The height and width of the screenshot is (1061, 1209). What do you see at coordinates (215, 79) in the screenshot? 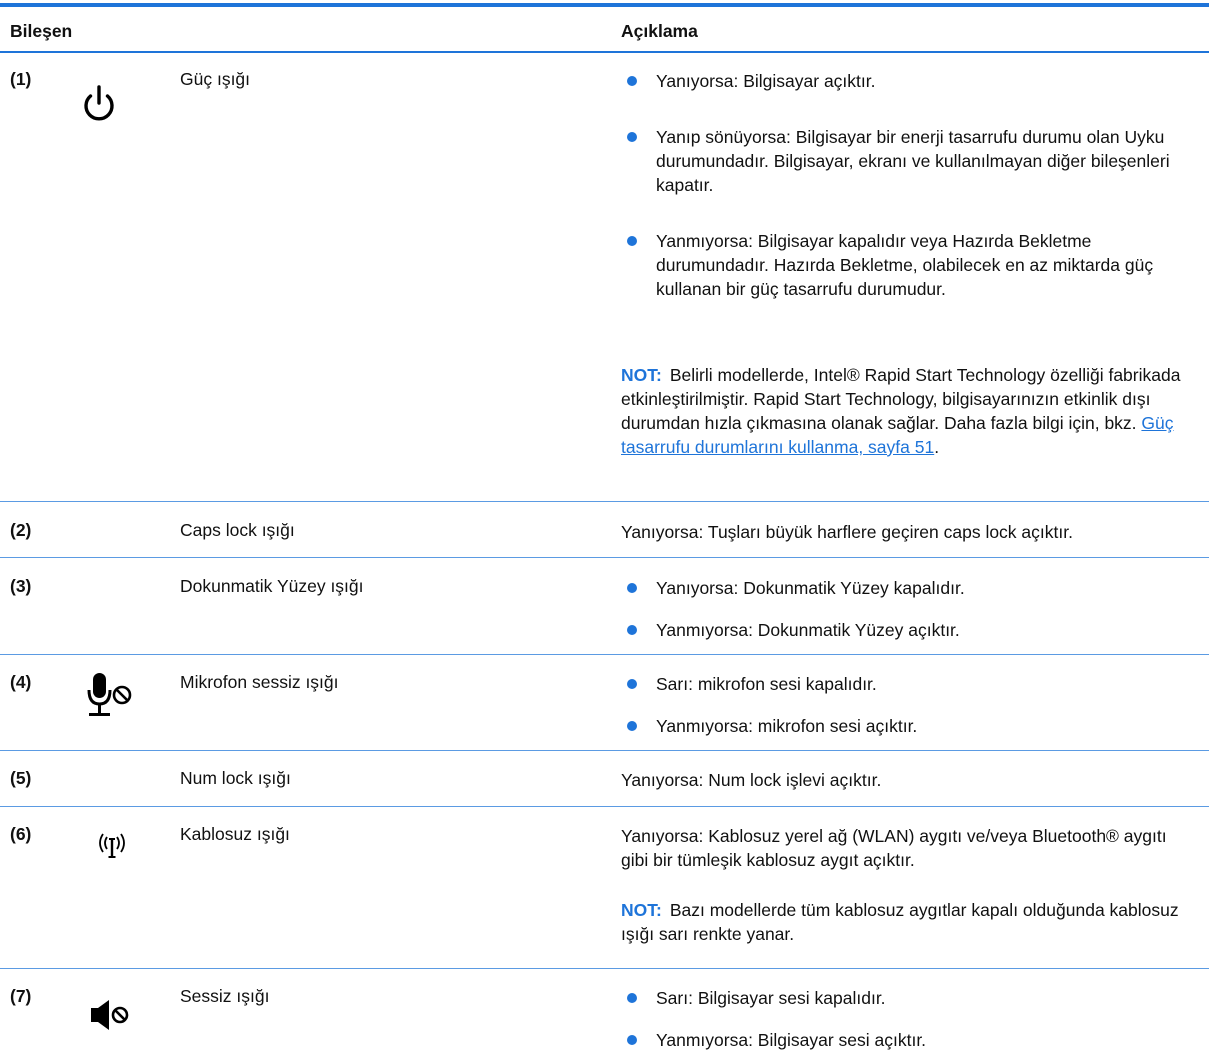
I see `row-name: Güç ışığı` at bounding box center [215, 79].